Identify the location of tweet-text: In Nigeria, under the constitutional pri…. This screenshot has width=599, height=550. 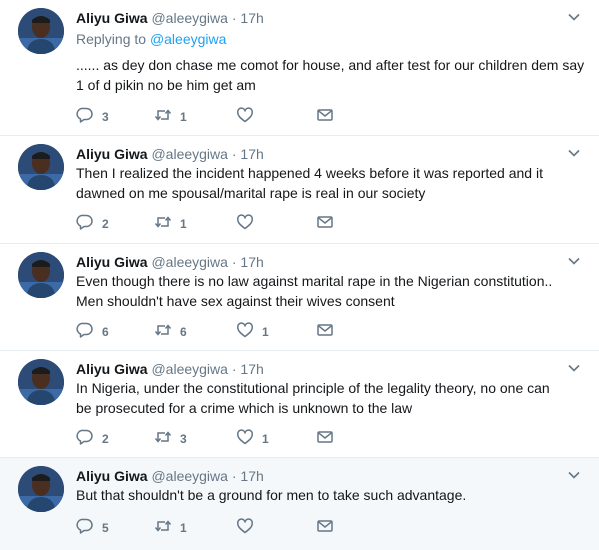
(331, 398).